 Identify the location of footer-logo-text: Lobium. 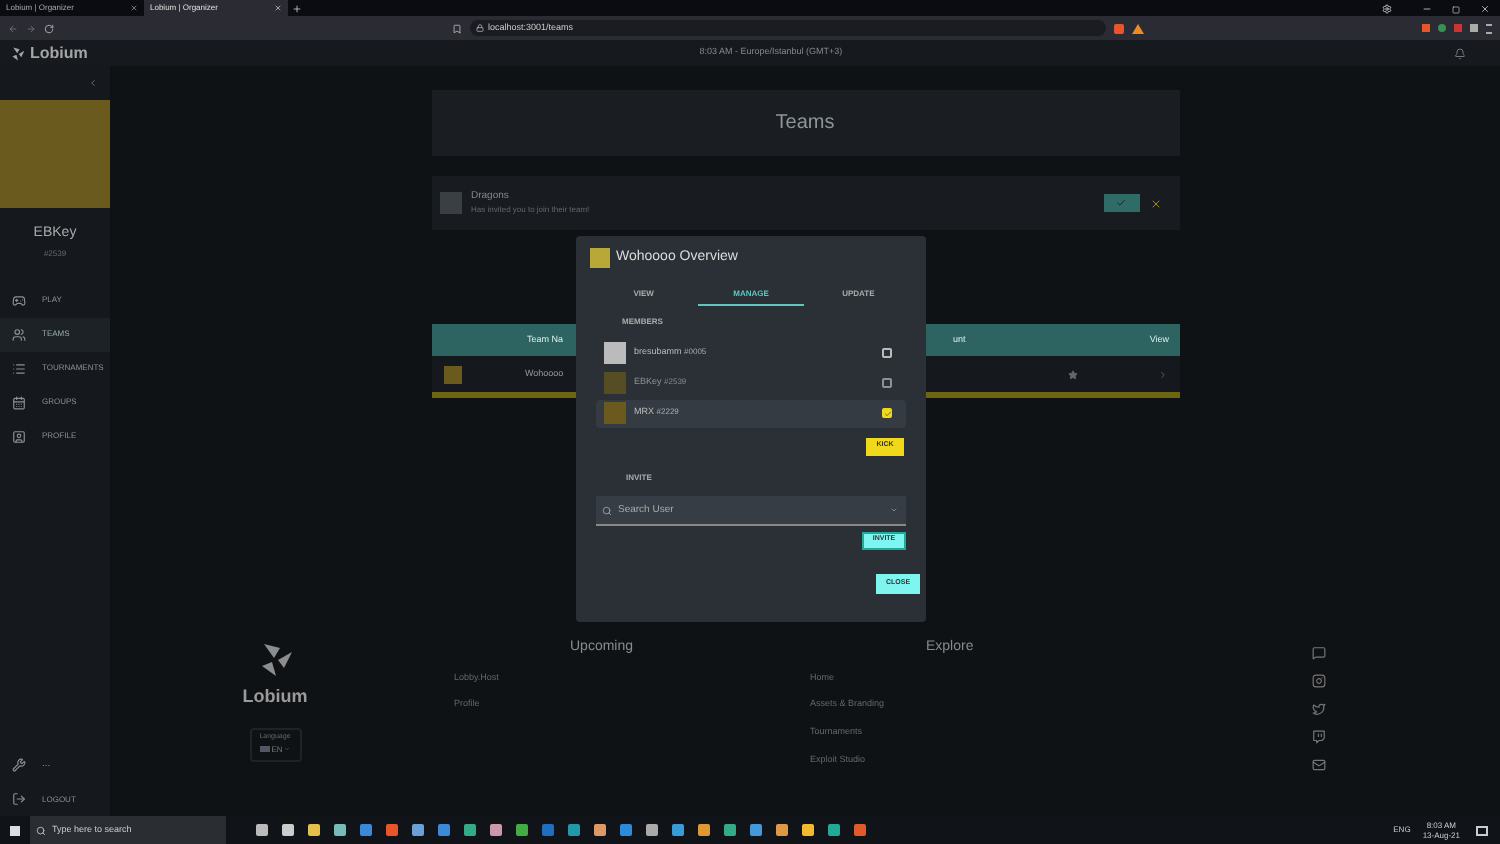
(275, 697).